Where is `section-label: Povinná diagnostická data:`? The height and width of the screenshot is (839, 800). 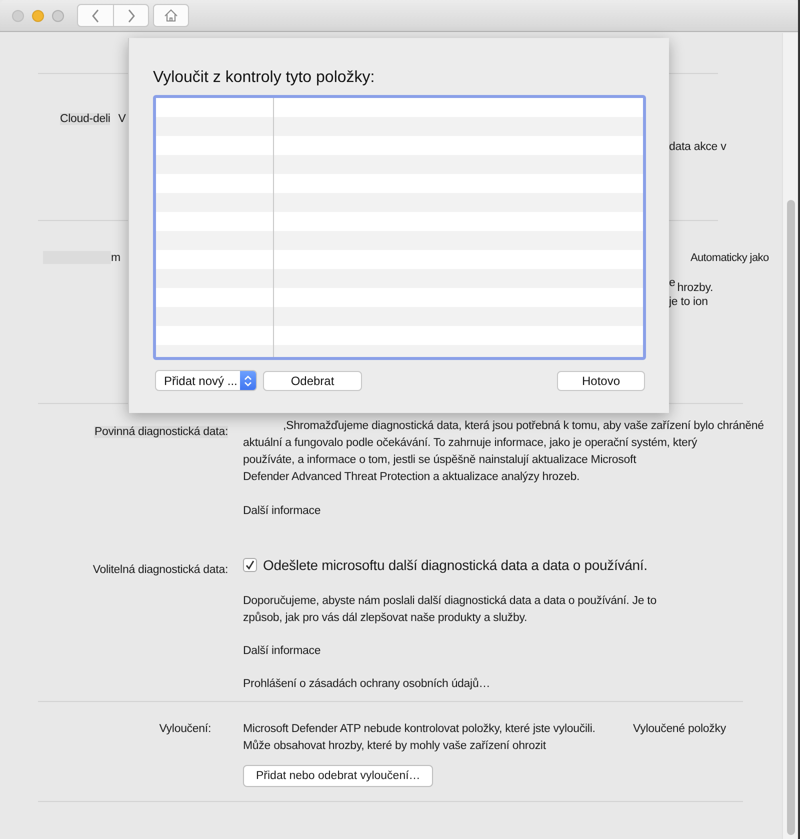
section-label: Povinná diagnostická data: is located at coordinates (161, 432).